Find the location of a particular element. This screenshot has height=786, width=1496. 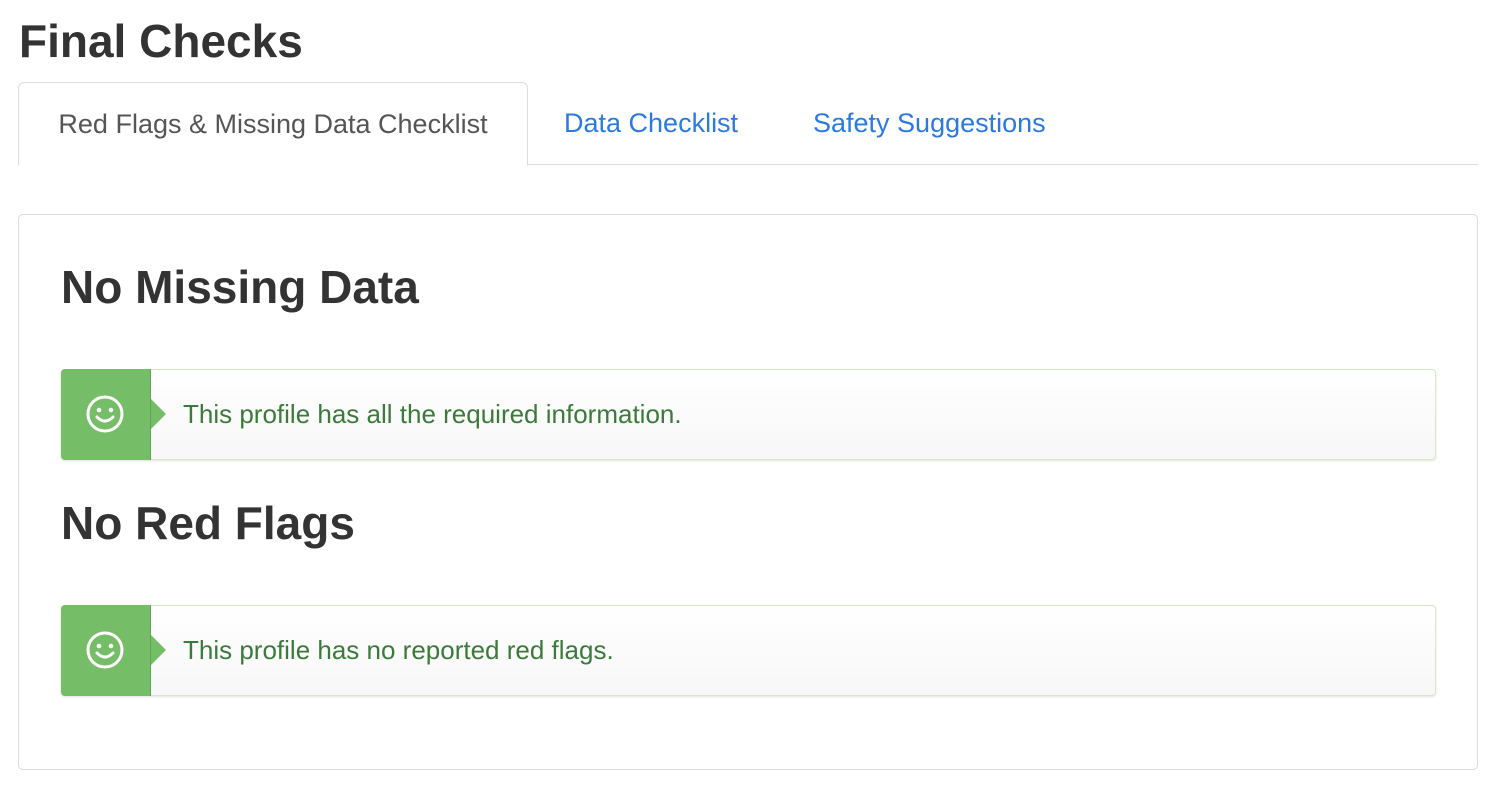

red-flags-alert: This profile has no reported red flags. is located at coordinates (748, 650).